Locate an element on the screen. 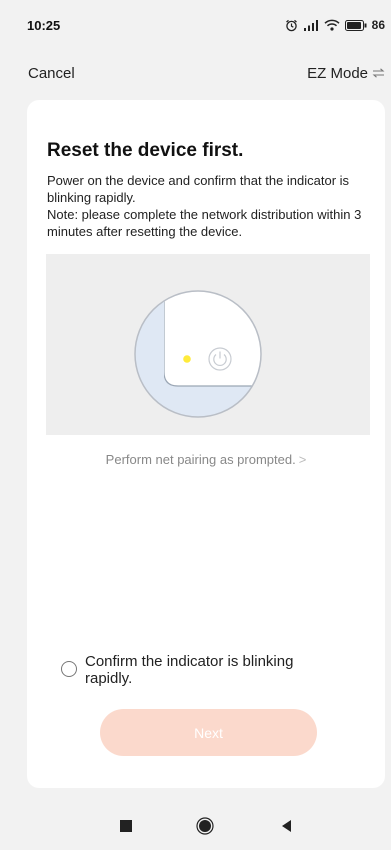 The width and height of the screenshot is (391, 850). signal-icon is located at coordinates (311, 25).